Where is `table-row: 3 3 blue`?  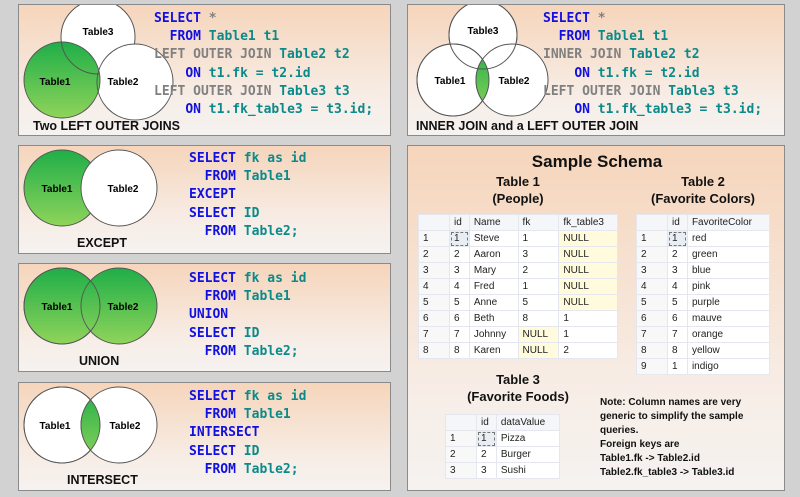 table-row: 3 3 blue is located at coordinates (703, 270).